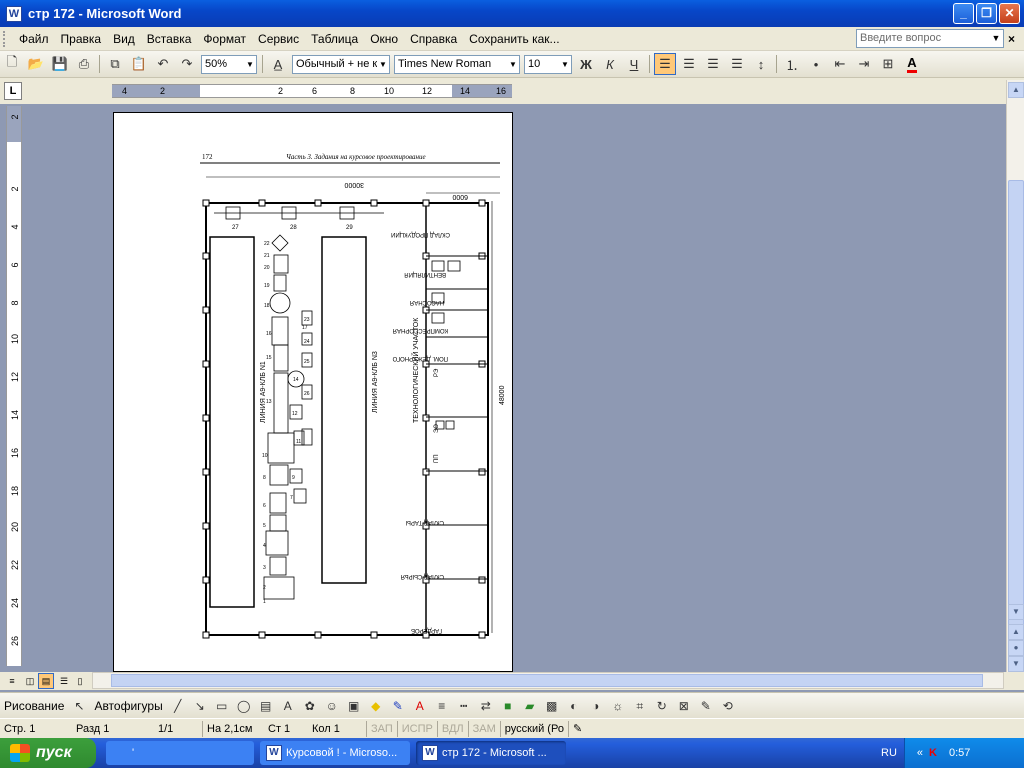 The height and width of the screenshot is (768, 1024). What do you see at coordinates (530, 706) in the screenshot?
I see `3d-style-icon: ▰` at bounding box center [530, 706].